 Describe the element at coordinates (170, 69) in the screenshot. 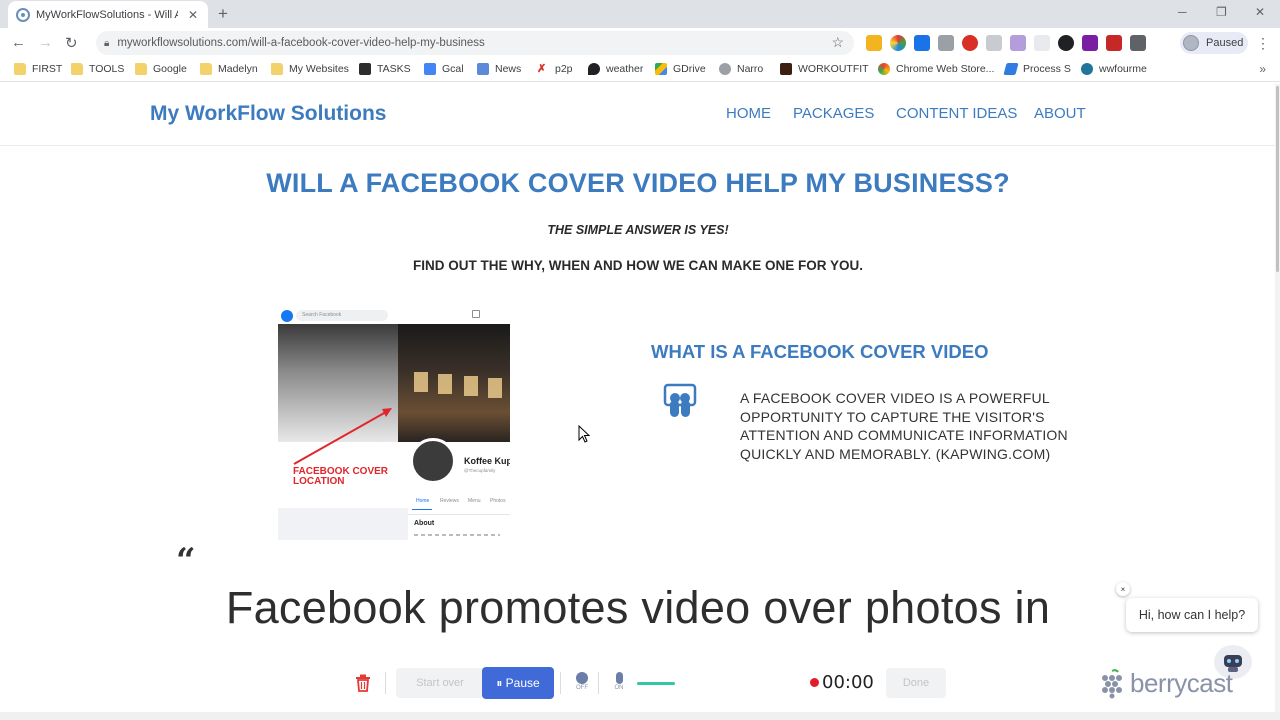

I see `bookmark-label: Google` at that location.